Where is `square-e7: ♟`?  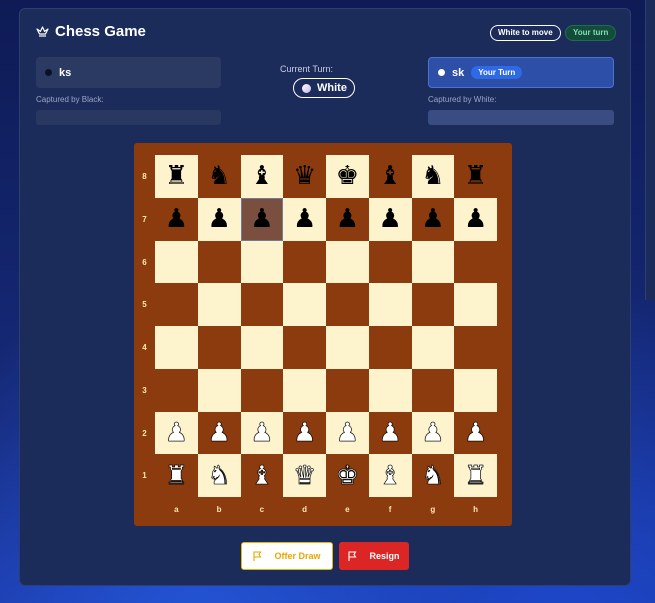 square-e7: ♟ is located at coordinates (347, 219).